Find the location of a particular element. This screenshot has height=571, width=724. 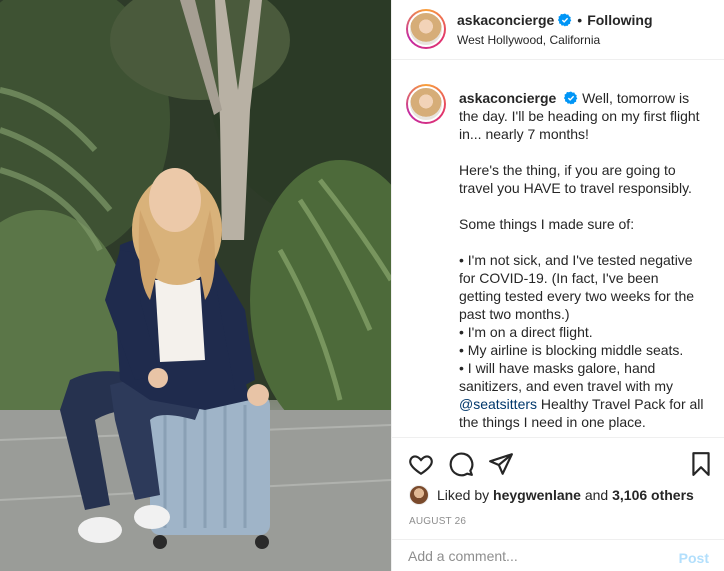

header-username-link: askaconcierge is located at coordinates (505, 20).